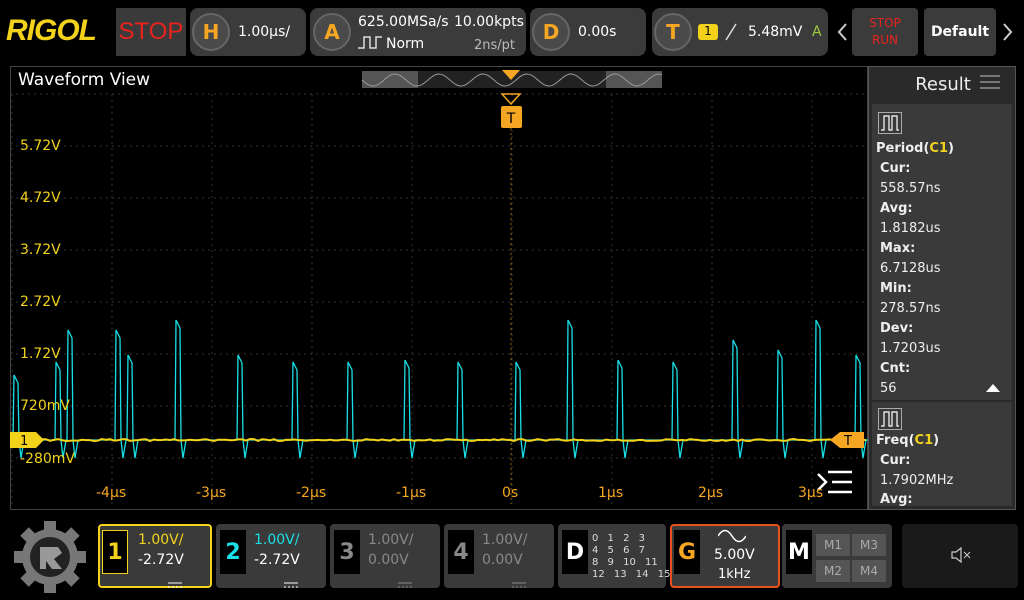 The image size is (1024, 600). What do you see at coordinates (847, 441) in the screenshot?
I see `trigger-level-marker-label: T` at bounding box center [847, 441].